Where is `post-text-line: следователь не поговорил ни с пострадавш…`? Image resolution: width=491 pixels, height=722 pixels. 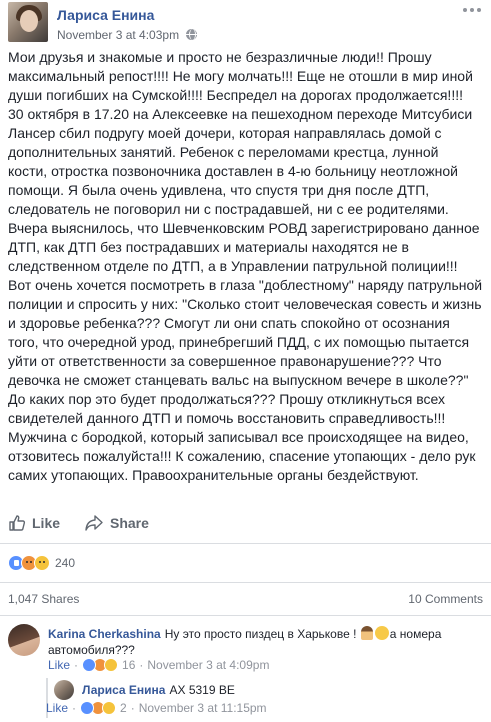 post-text-line: следователь не поговорил ни с пострадавш… is located at coordinates (228, 209).